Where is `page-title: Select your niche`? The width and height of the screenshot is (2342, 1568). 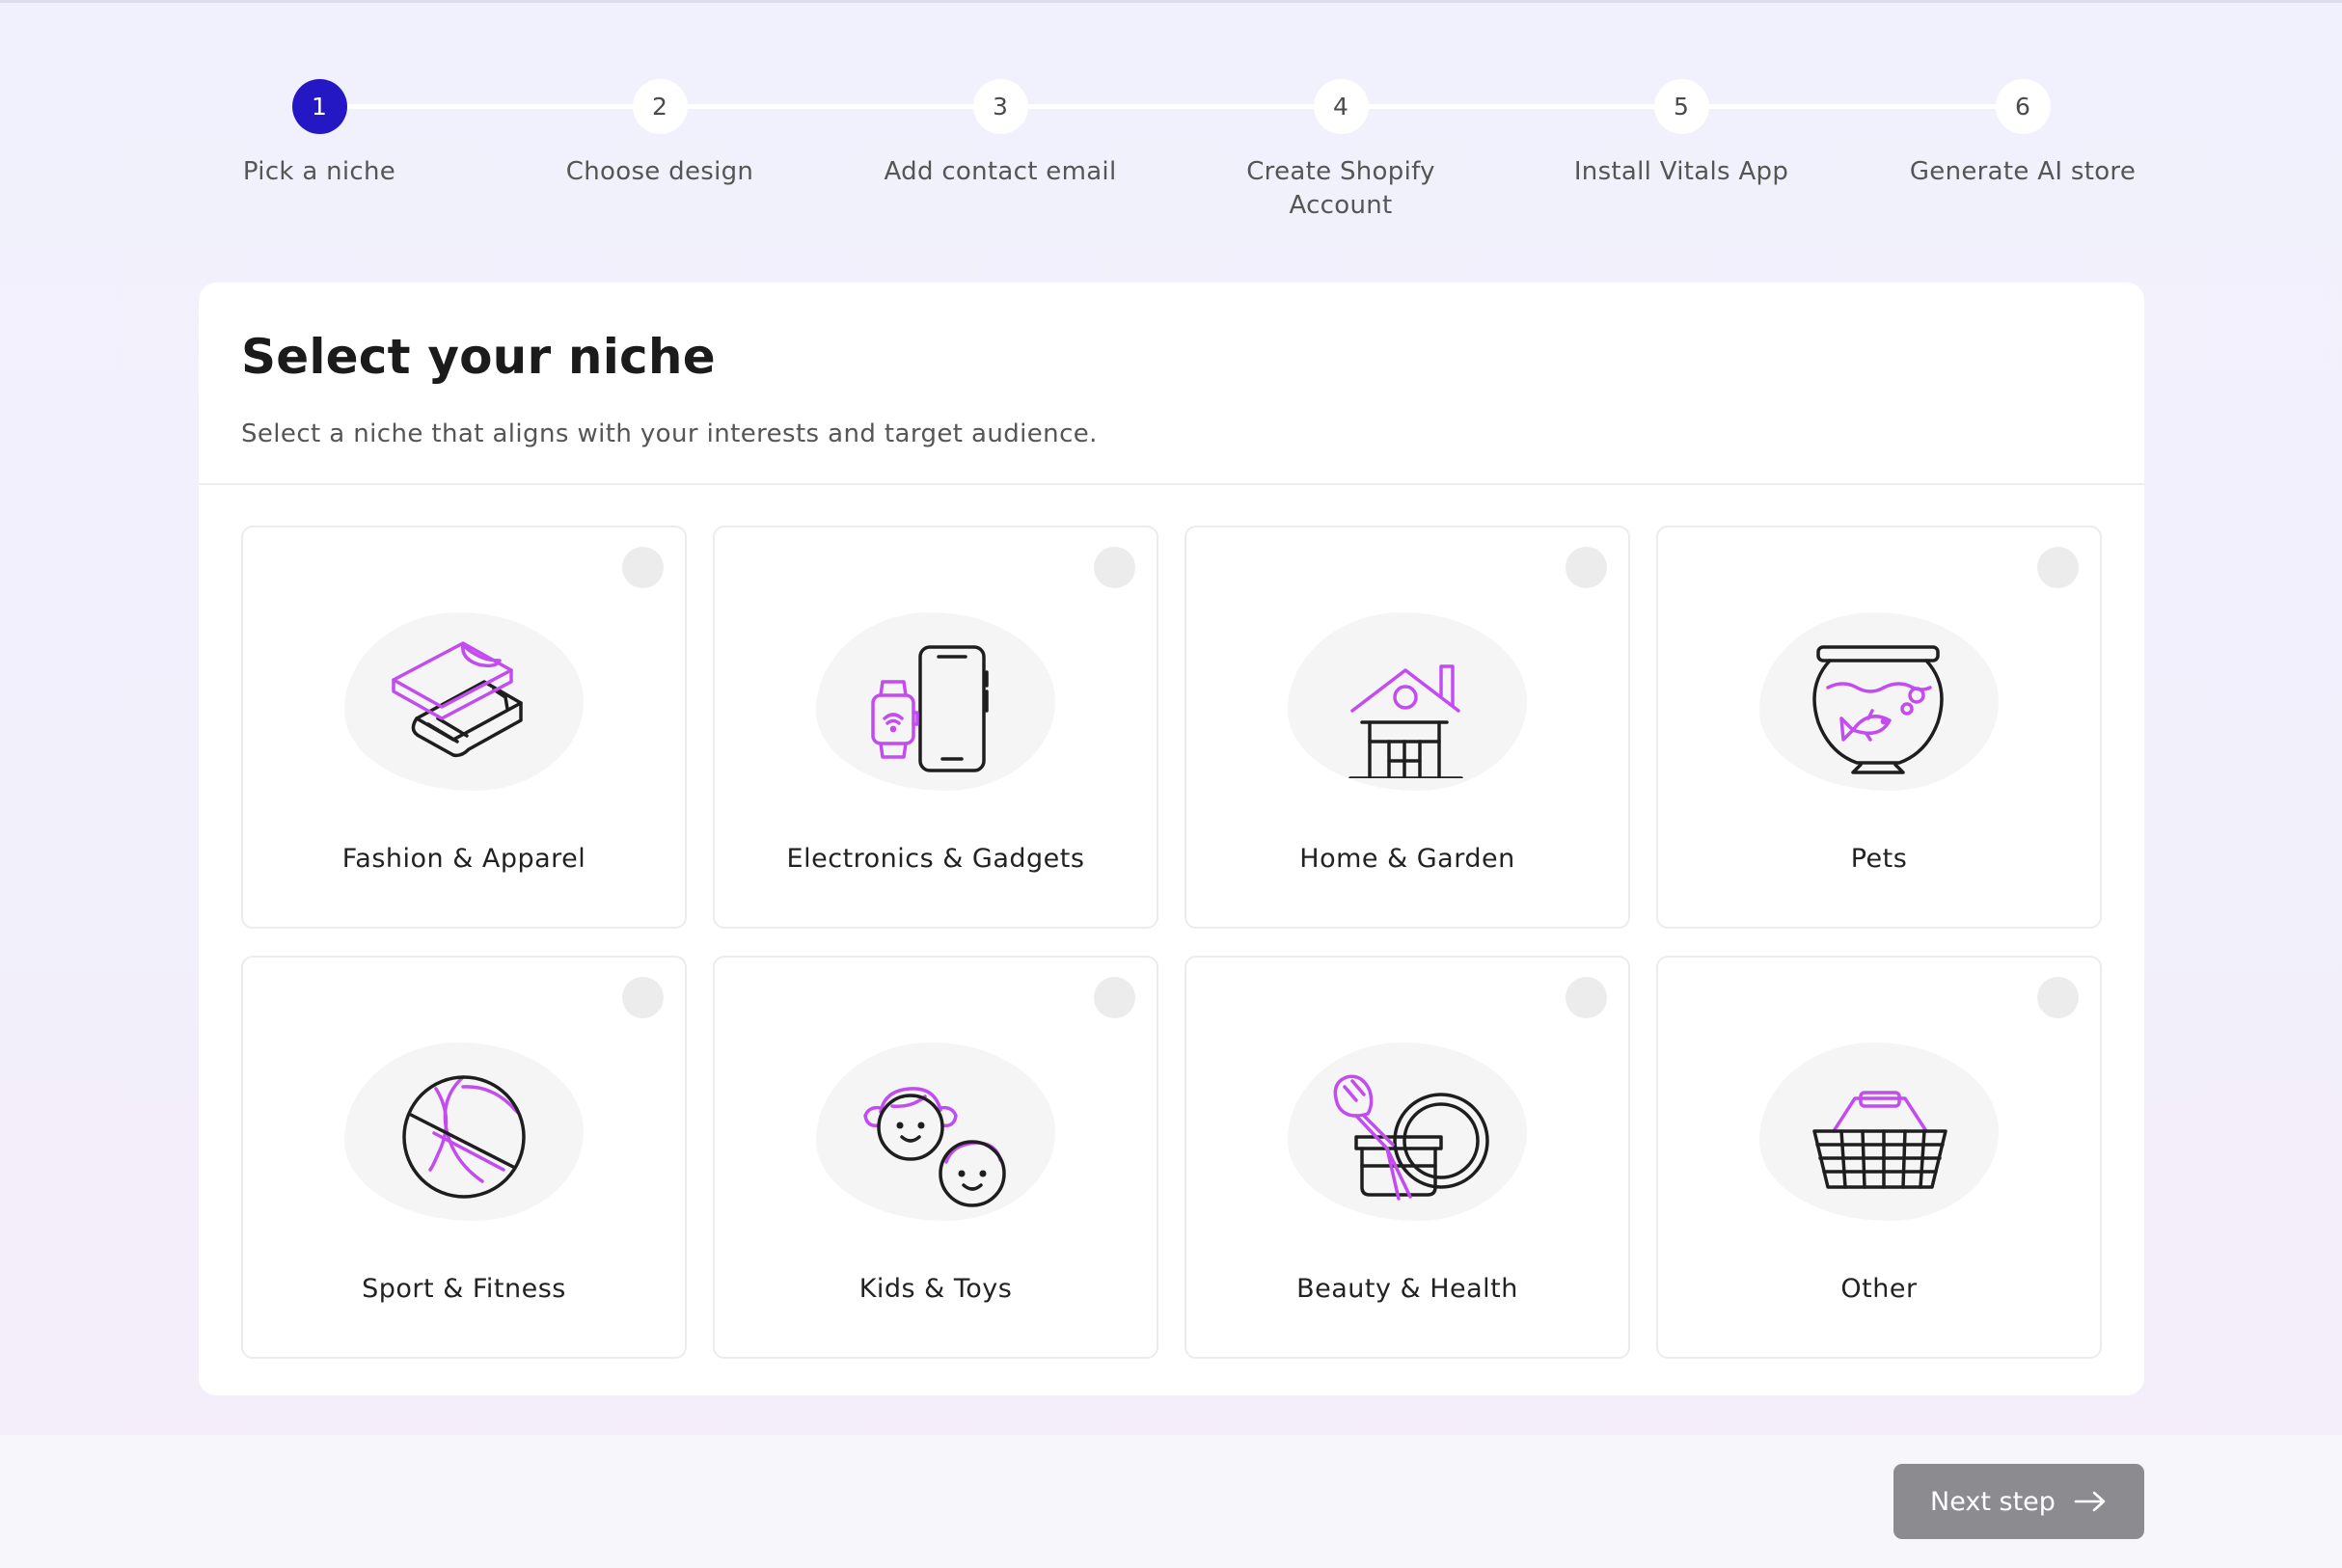
page-title: Select your niche is located at coordinates (479, 357).